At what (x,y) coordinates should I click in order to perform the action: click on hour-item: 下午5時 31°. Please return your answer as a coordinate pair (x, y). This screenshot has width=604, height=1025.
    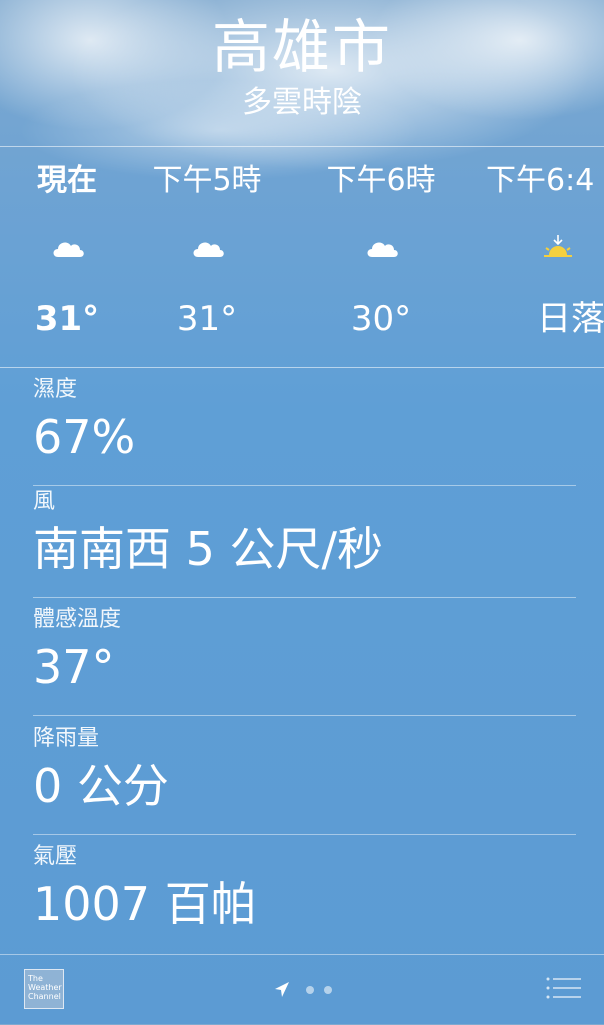
    Looking at the image, I should click on (207, 257).